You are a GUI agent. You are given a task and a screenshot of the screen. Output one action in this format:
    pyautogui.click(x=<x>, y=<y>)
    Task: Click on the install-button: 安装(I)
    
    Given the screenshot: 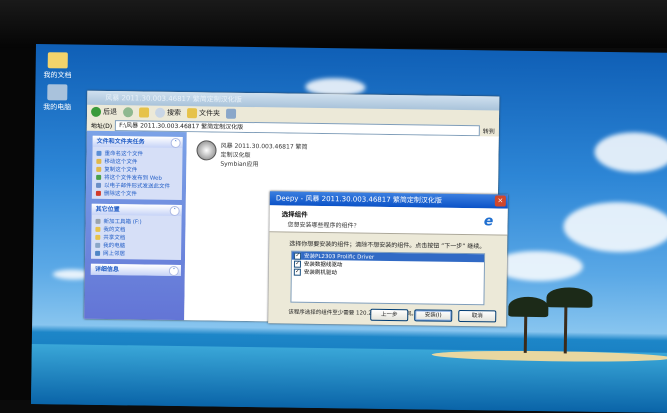 What is the action you would take?
    pyautogui.click(x=433, y=315)
    